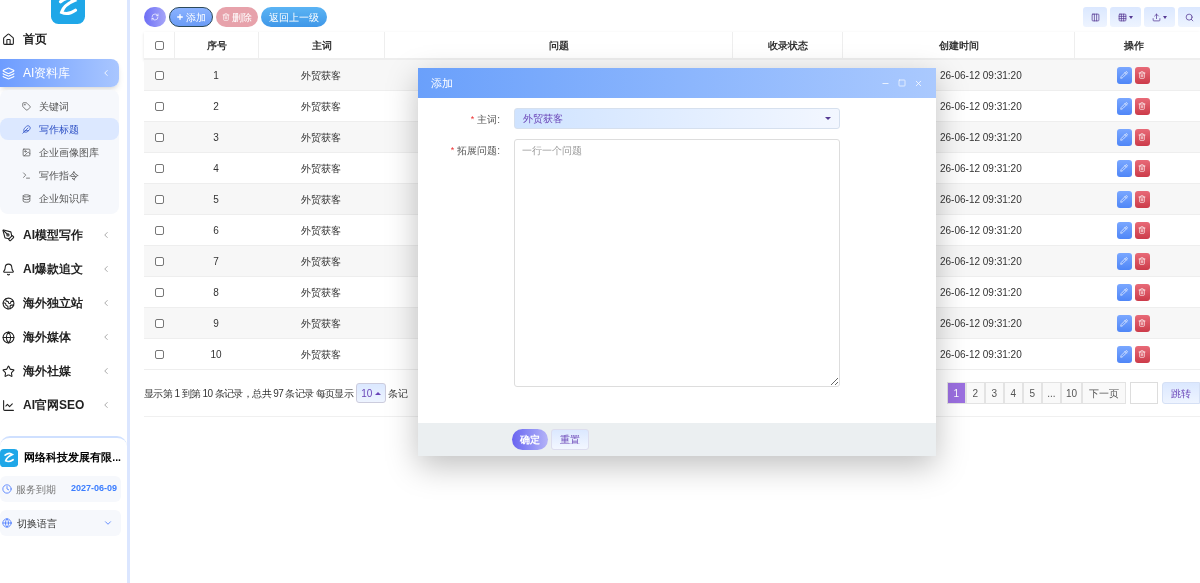 The width and height of the screenshot is (1200, 583). Describe the element at coordinates (1189, 17) in the screenshot. I see `search-button` at that location.